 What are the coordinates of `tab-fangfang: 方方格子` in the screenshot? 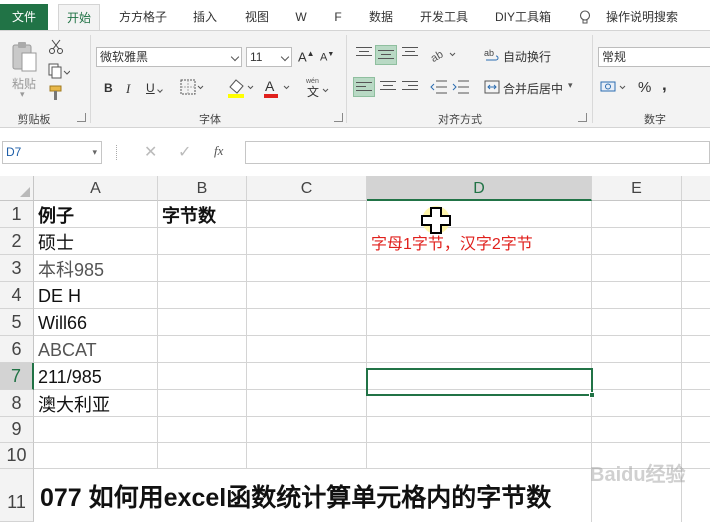 It's located at (143, 18).